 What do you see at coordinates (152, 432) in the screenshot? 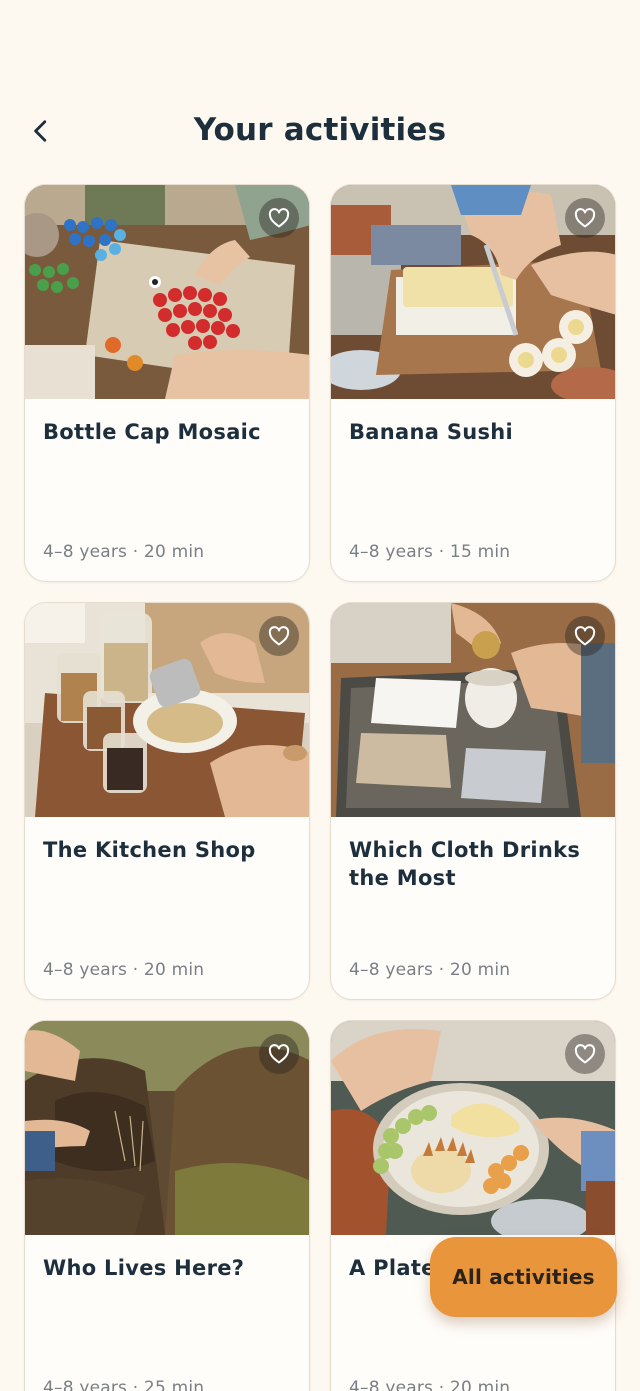
I see `activity-title: Bottle Cap Mosaic` at bounding box center [152, 432].